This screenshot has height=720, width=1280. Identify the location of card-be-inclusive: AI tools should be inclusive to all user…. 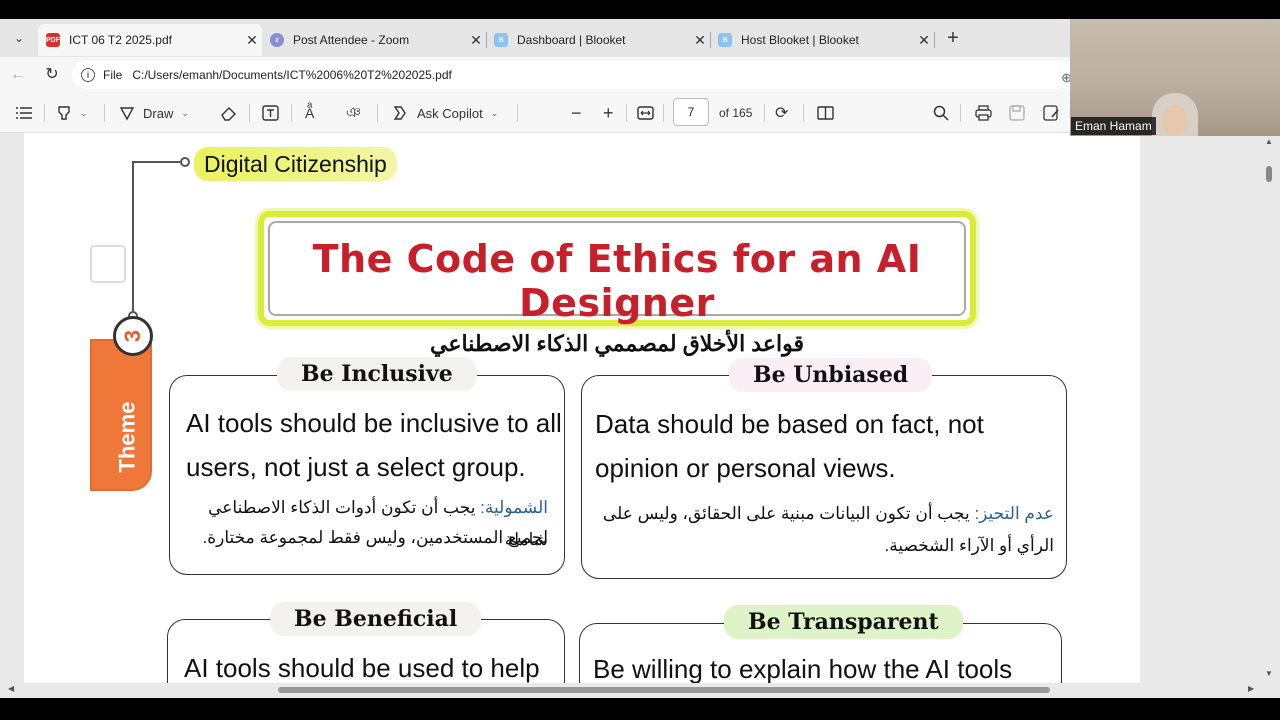
(367, 475).